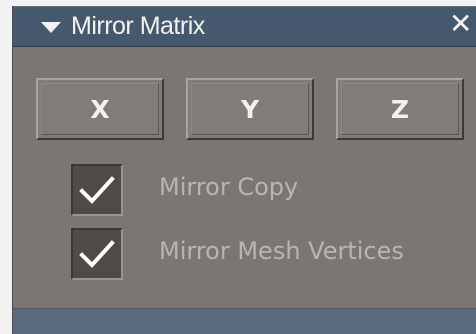  What do you see at coordinates (244, 26) in the screenshot?
I see `panel-titlebar: Mirror Matrix ✕` at bounding box center [244, 26].